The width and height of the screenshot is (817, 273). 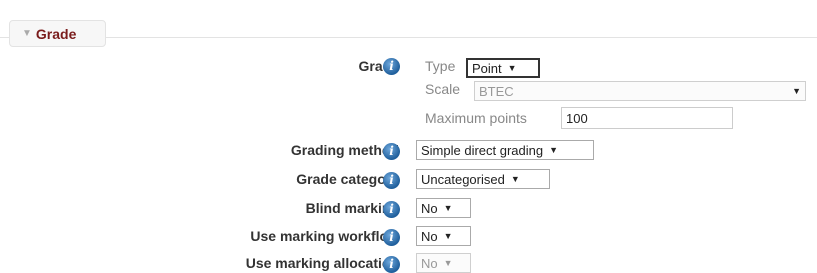 What do you see at coordinates (496, 91) in the screenshot?
I see `grade-scale-value: BTEC` at bounding box center [496, 91].